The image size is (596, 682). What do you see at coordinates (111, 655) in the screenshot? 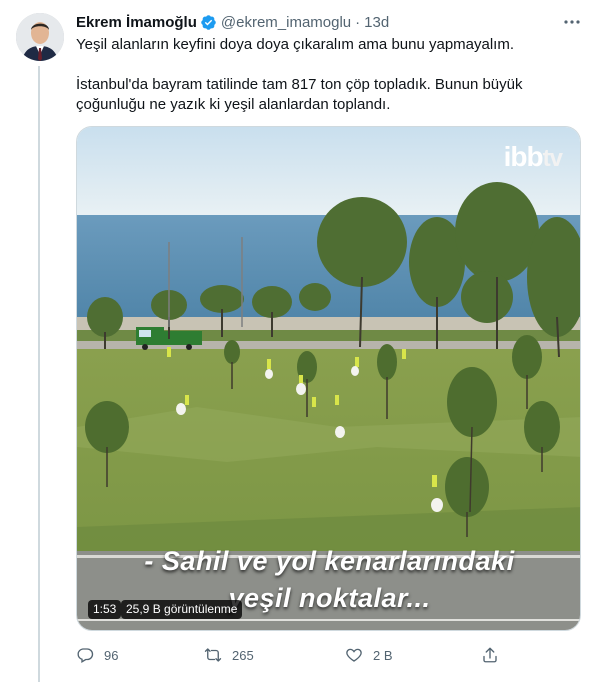
I see `reply-count: 96` at bounding box center [111, 655].